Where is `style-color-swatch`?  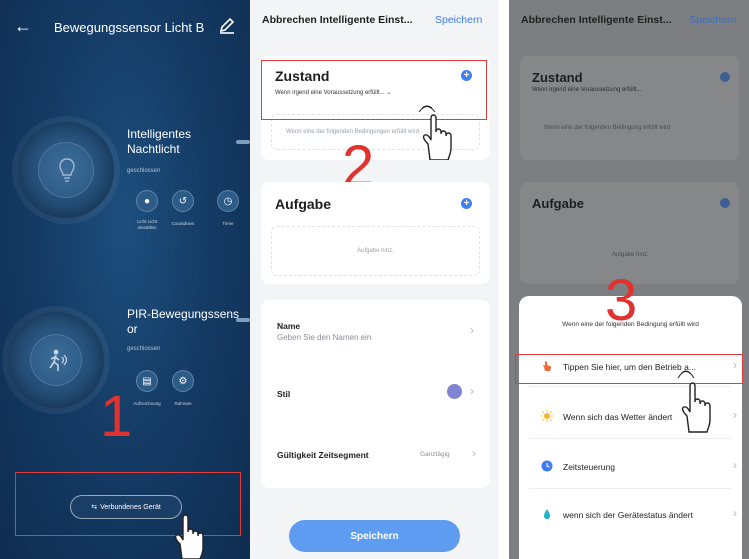 style-color-swatch is located at coordinates (454, 391).